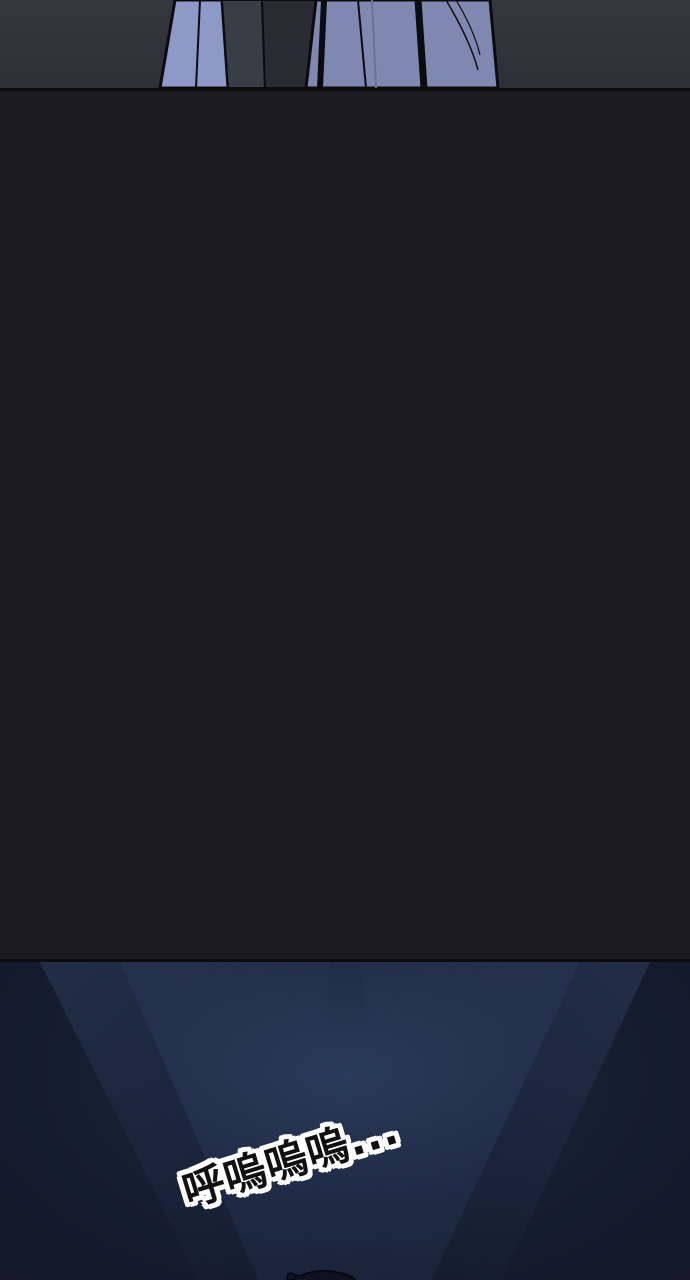 The image size is (690, 1280). I want to click on panel-top, so click(345, 45).